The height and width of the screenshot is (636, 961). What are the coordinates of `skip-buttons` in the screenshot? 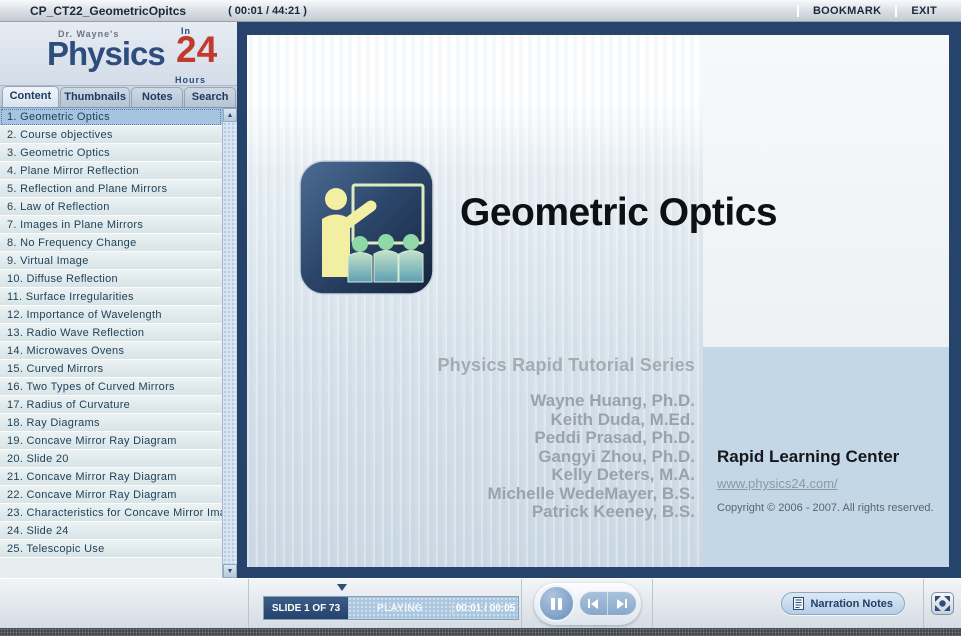 It's located at (607, 603).